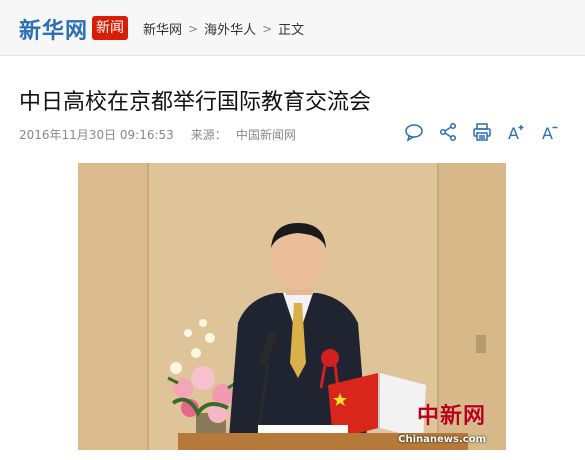 This screenshot has height=460, width=585. I want to click on comment-icon, so click(414, 132).